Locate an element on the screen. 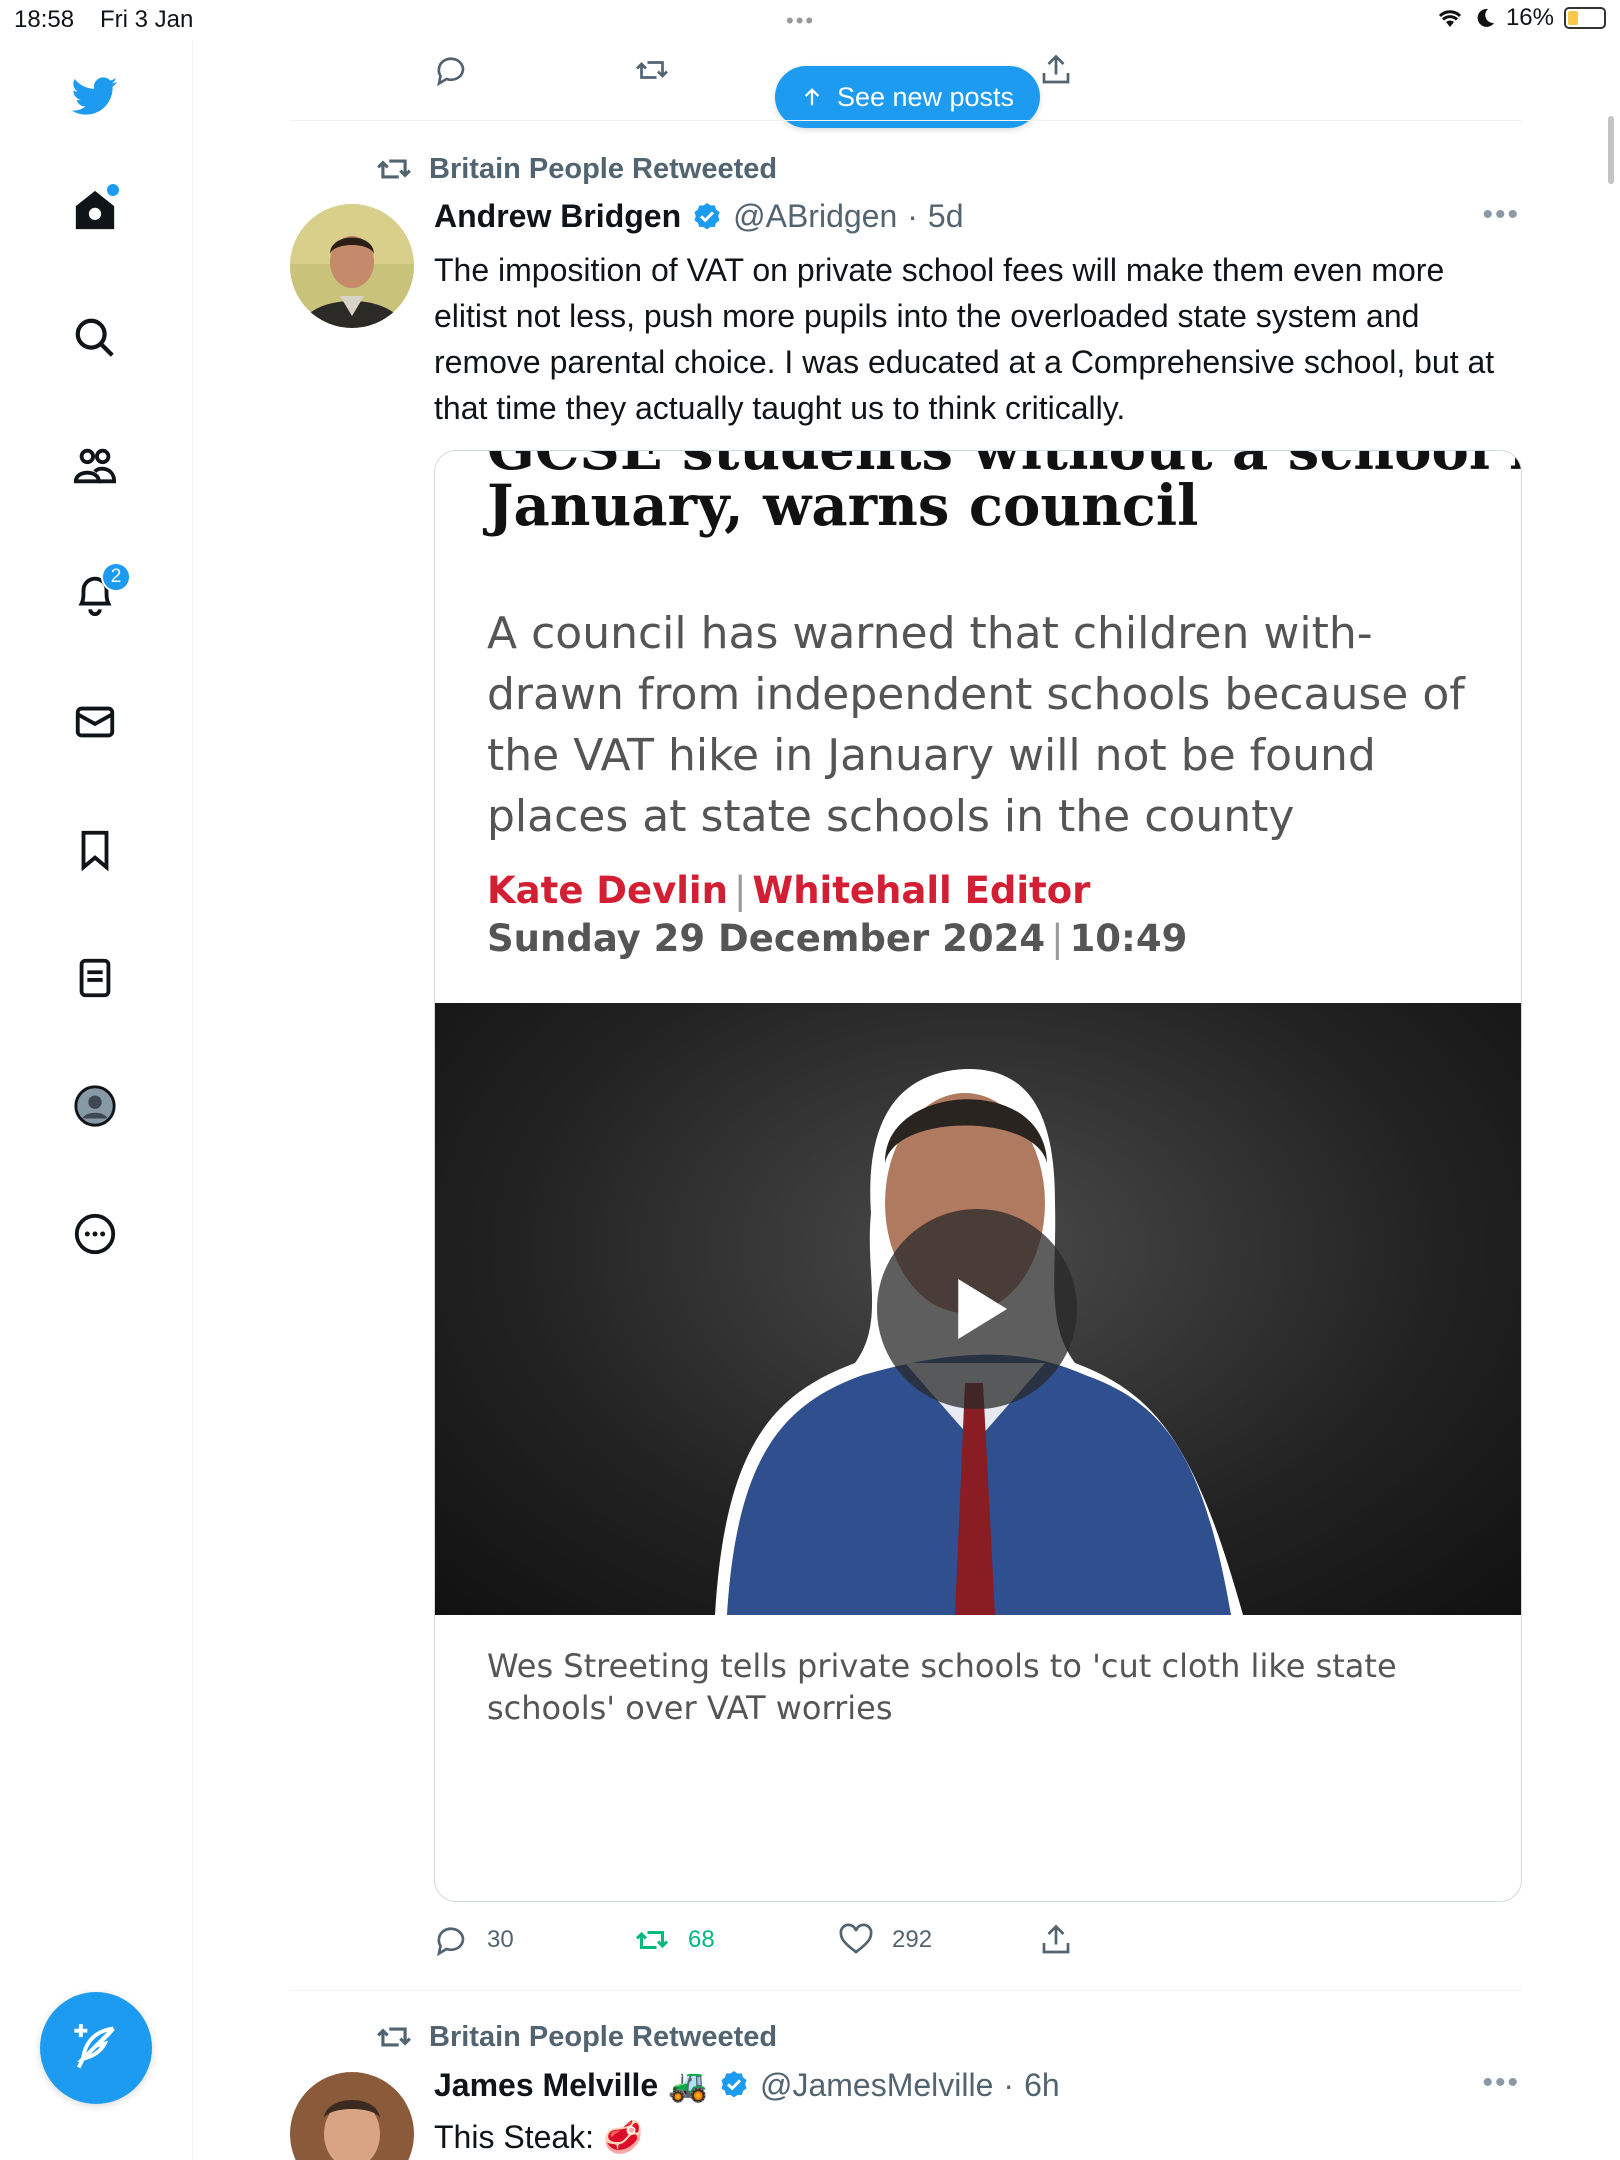 The height and width of the screenshot is (2160, 1620). author-name: James Melville is located at coordinates (546, 2085).